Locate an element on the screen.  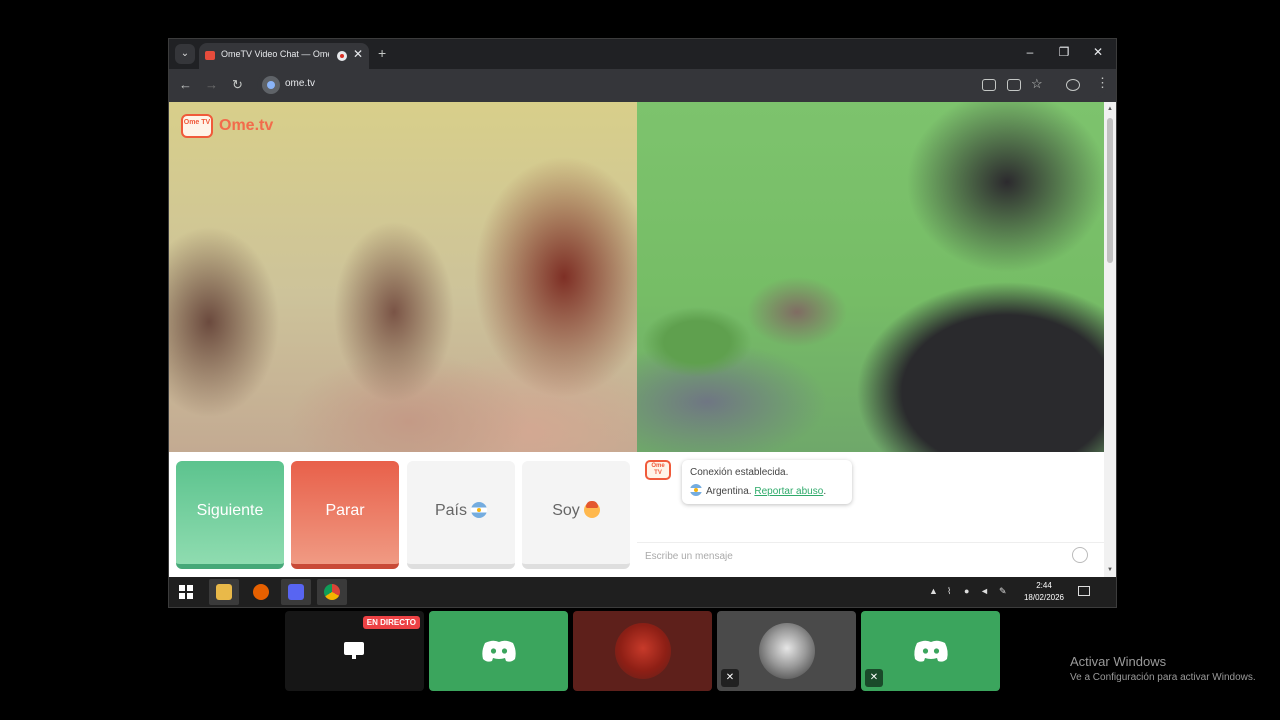
bookmark-star-icon: ☆ is located at coordinates (1038, 83).